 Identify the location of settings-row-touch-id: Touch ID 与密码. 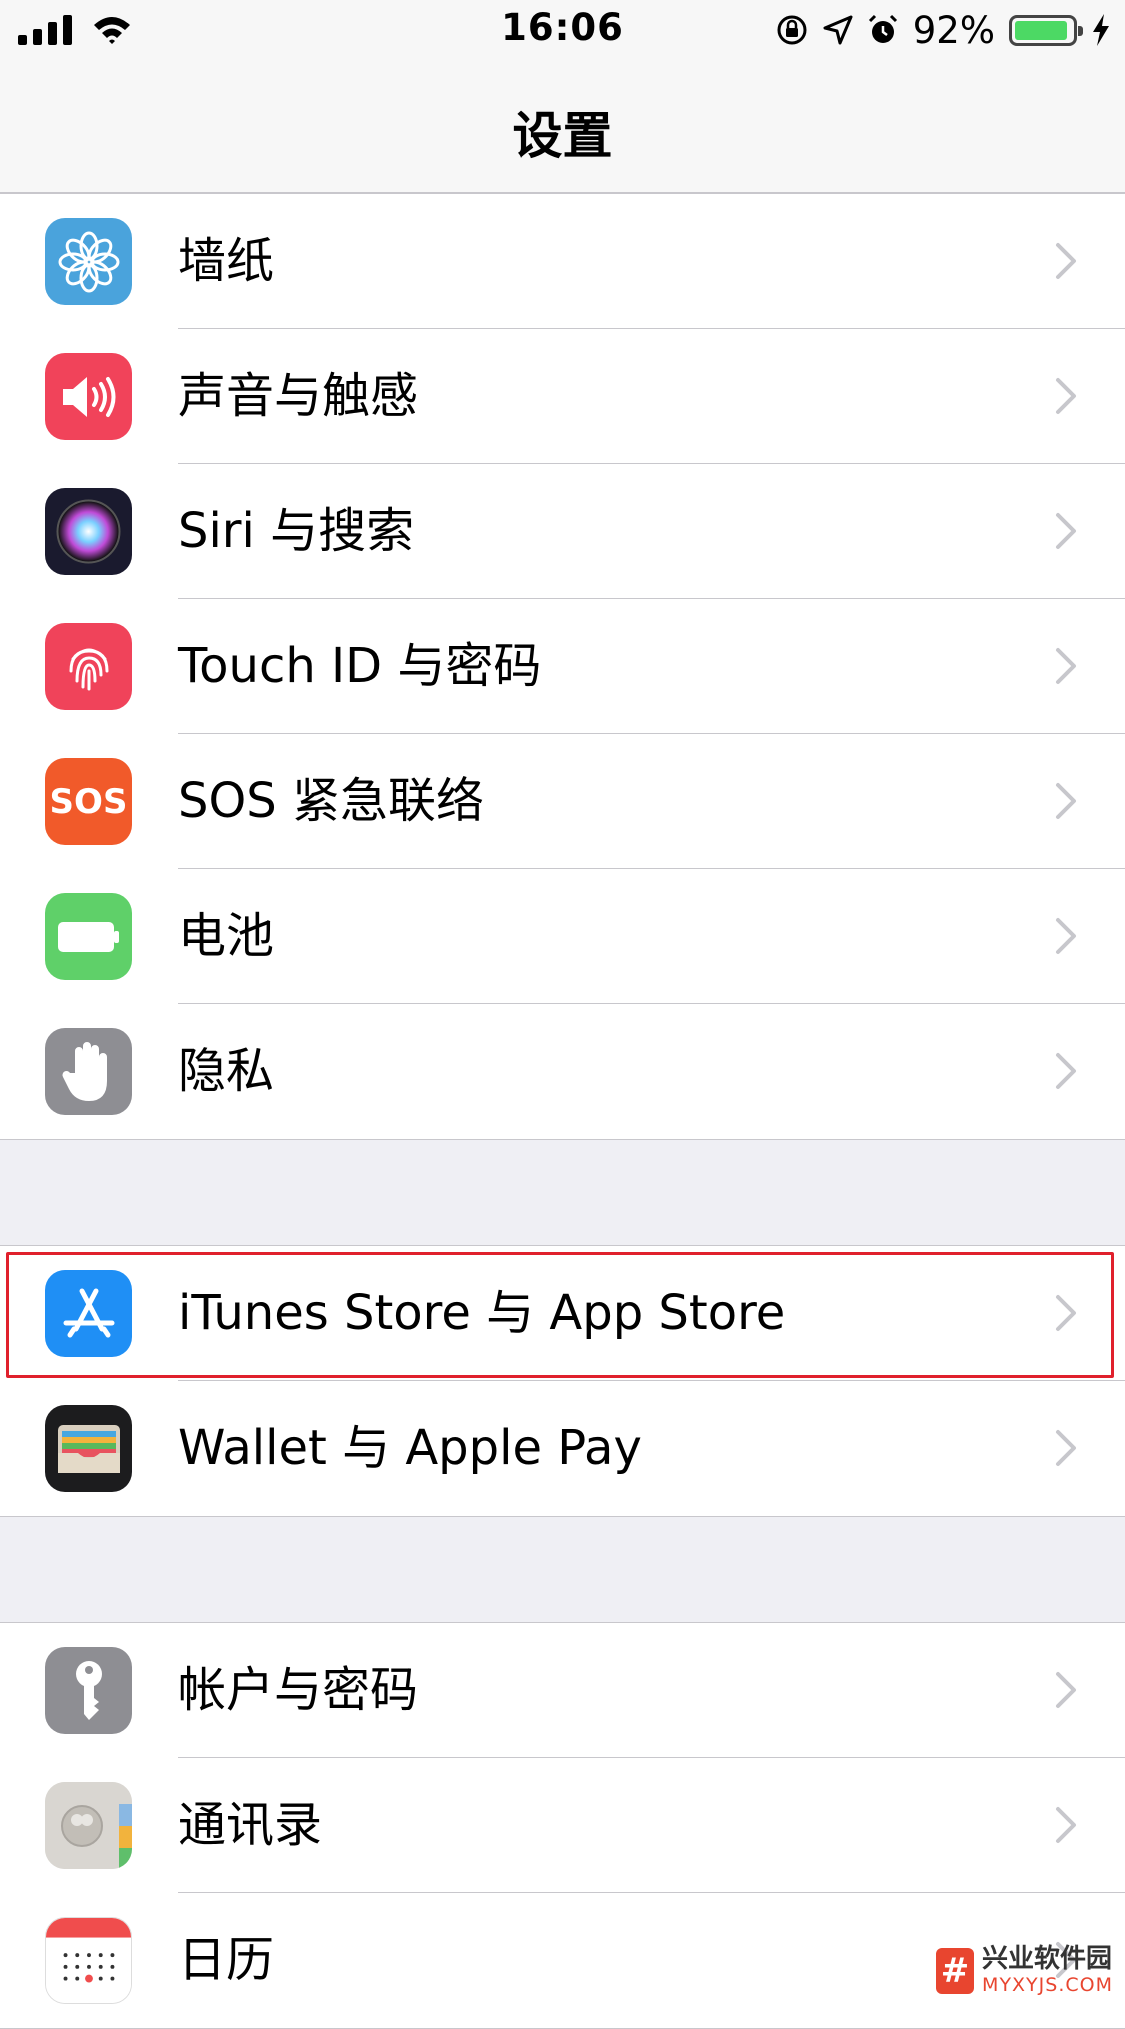
(562, 666).